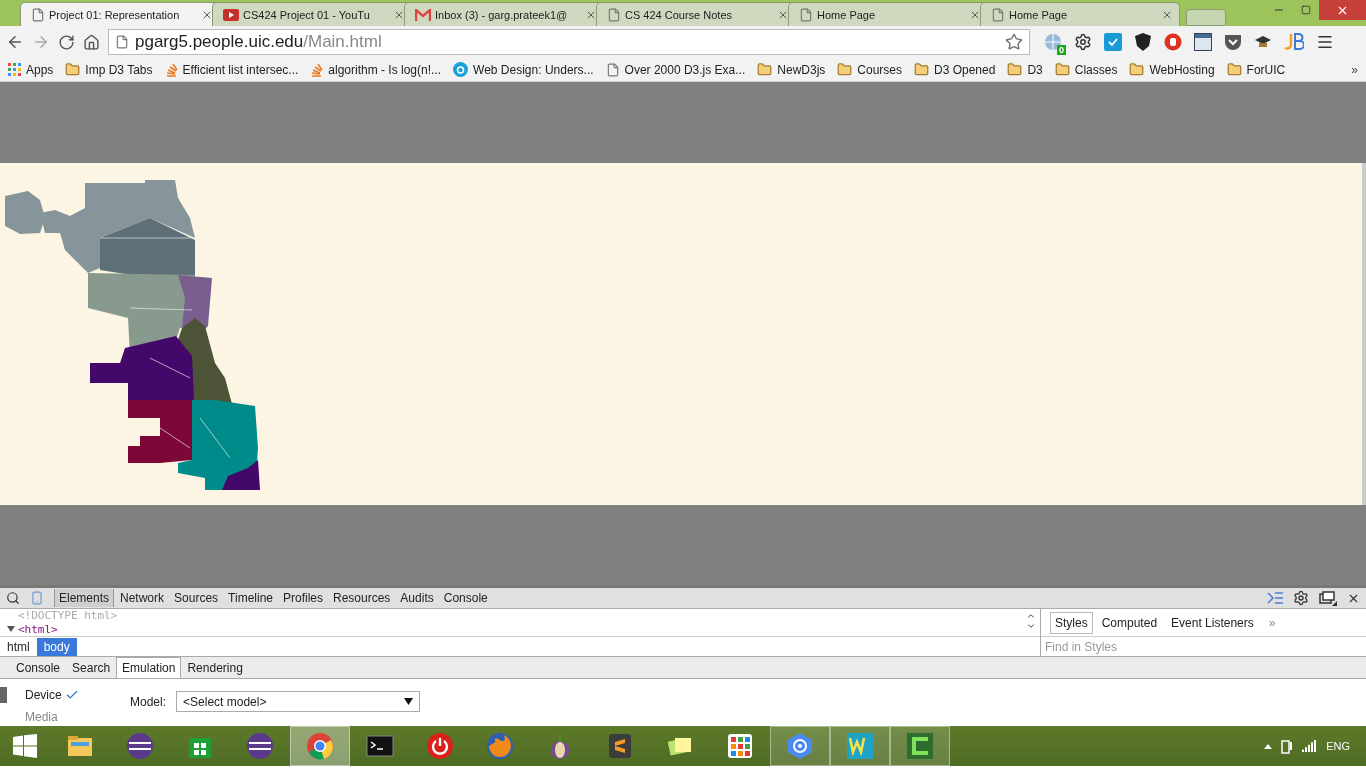 The image size is (1366, 768). Describe the element at coordinates (920, 746) in the screenshot. I see `recorder-logo-icon` at that location.